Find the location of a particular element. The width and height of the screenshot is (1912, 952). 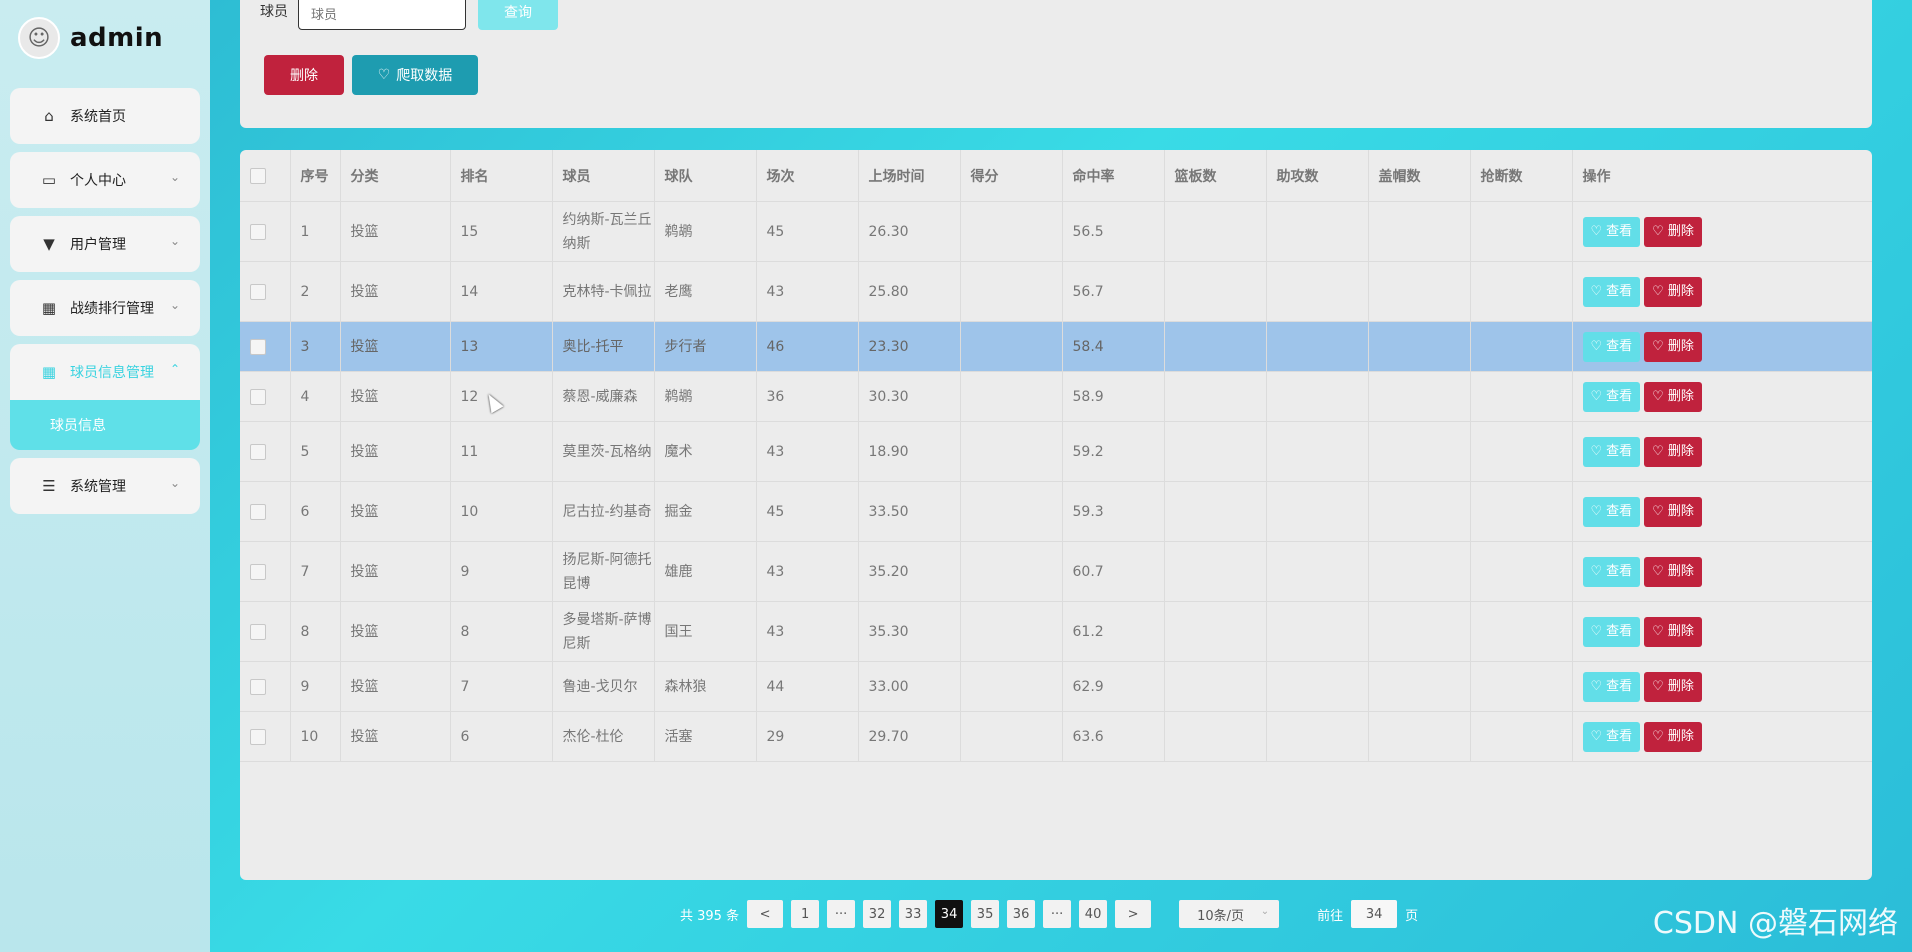

search-input is located at coordinates (382, 15).